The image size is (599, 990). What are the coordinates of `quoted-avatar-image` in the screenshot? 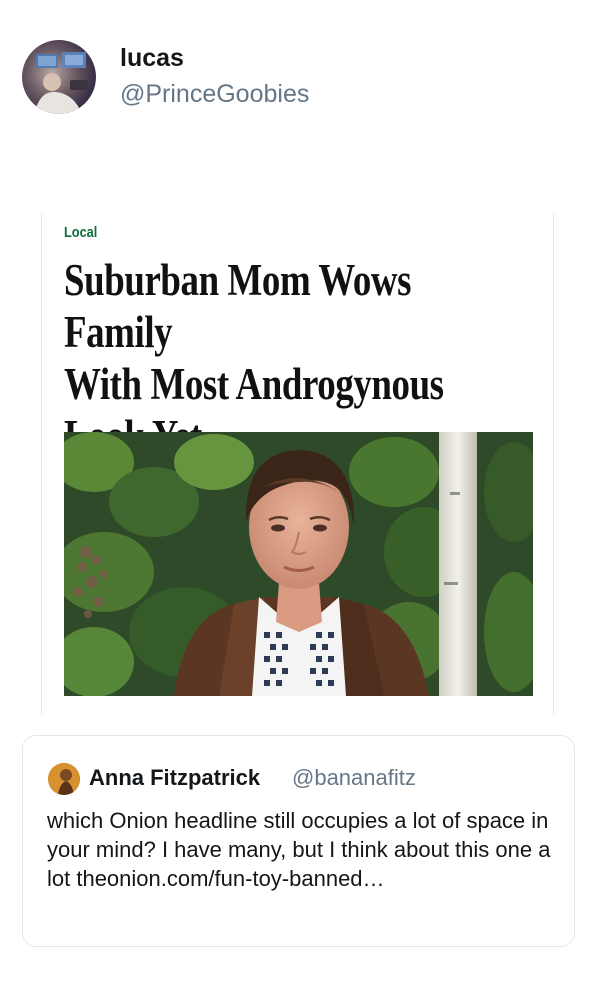 It's located at (64, 779).